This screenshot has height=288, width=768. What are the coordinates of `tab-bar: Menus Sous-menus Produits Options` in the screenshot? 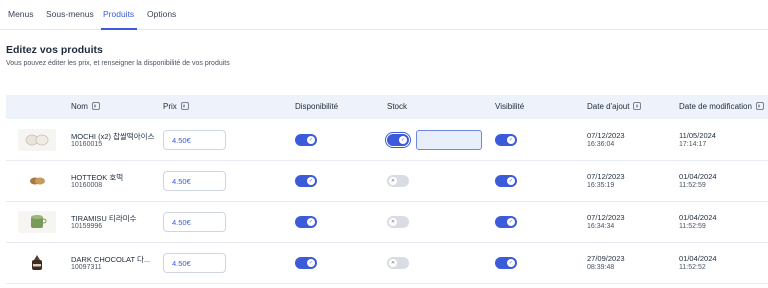 It's located at (384, 15).